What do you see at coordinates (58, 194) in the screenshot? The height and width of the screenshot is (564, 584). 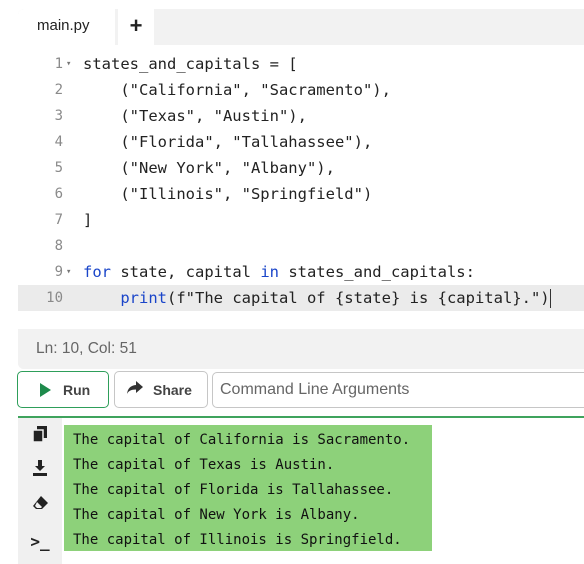 I see `line-number: 6` at bounding box center [58, 194].